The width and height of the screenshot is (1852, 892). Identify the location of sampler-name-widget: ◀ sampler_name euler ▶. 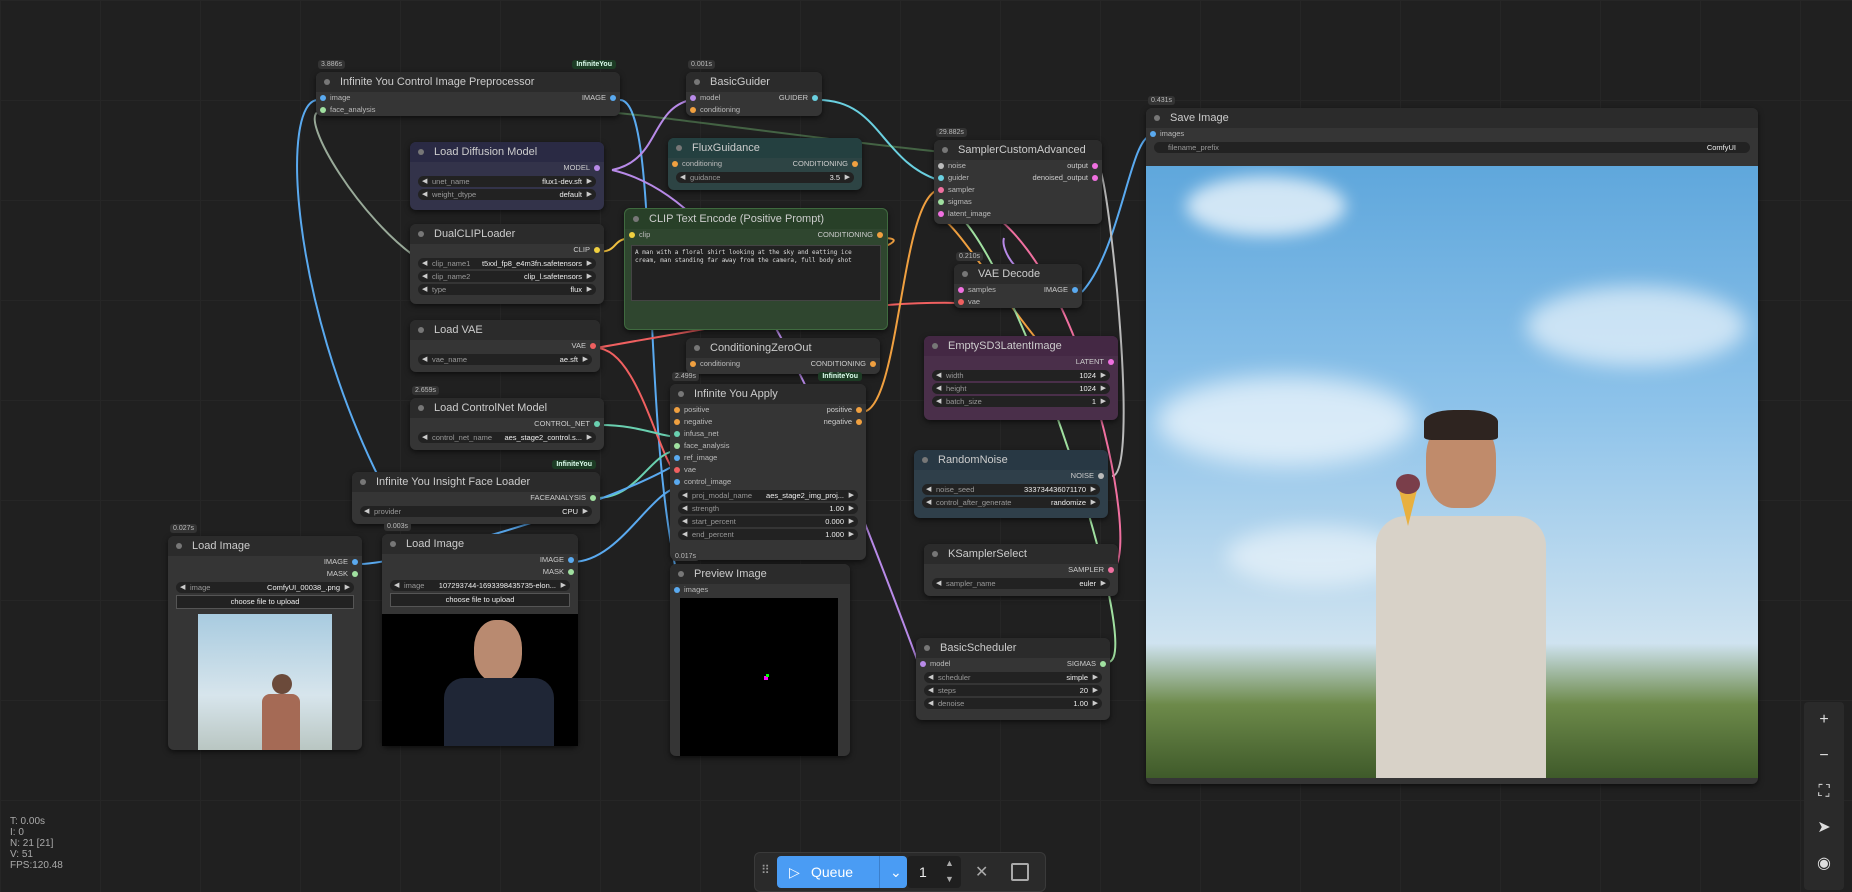
(1021, 583).